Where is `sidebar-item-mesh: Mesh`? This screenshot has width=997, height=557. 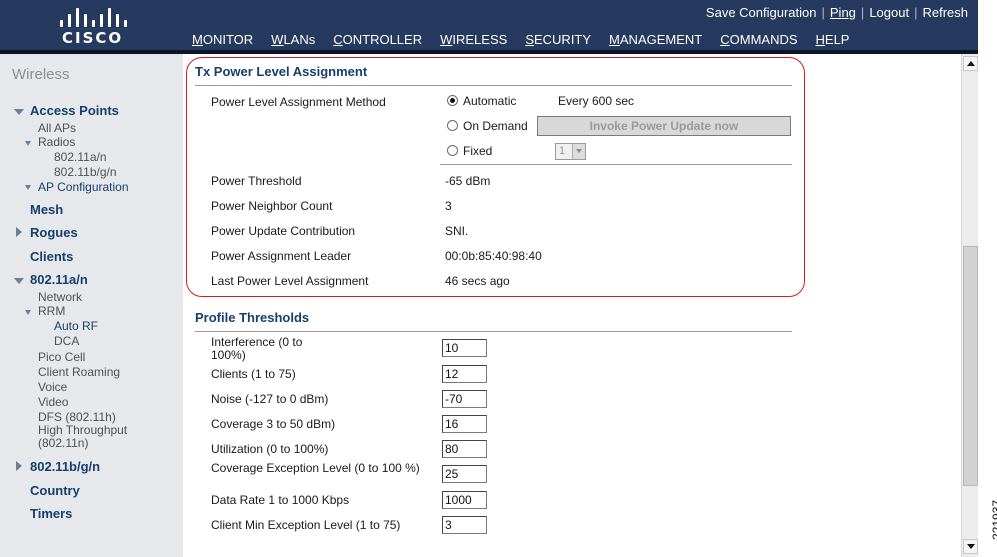
sidebar-item-mesh: Mesh is located at coordinates (46, 209).